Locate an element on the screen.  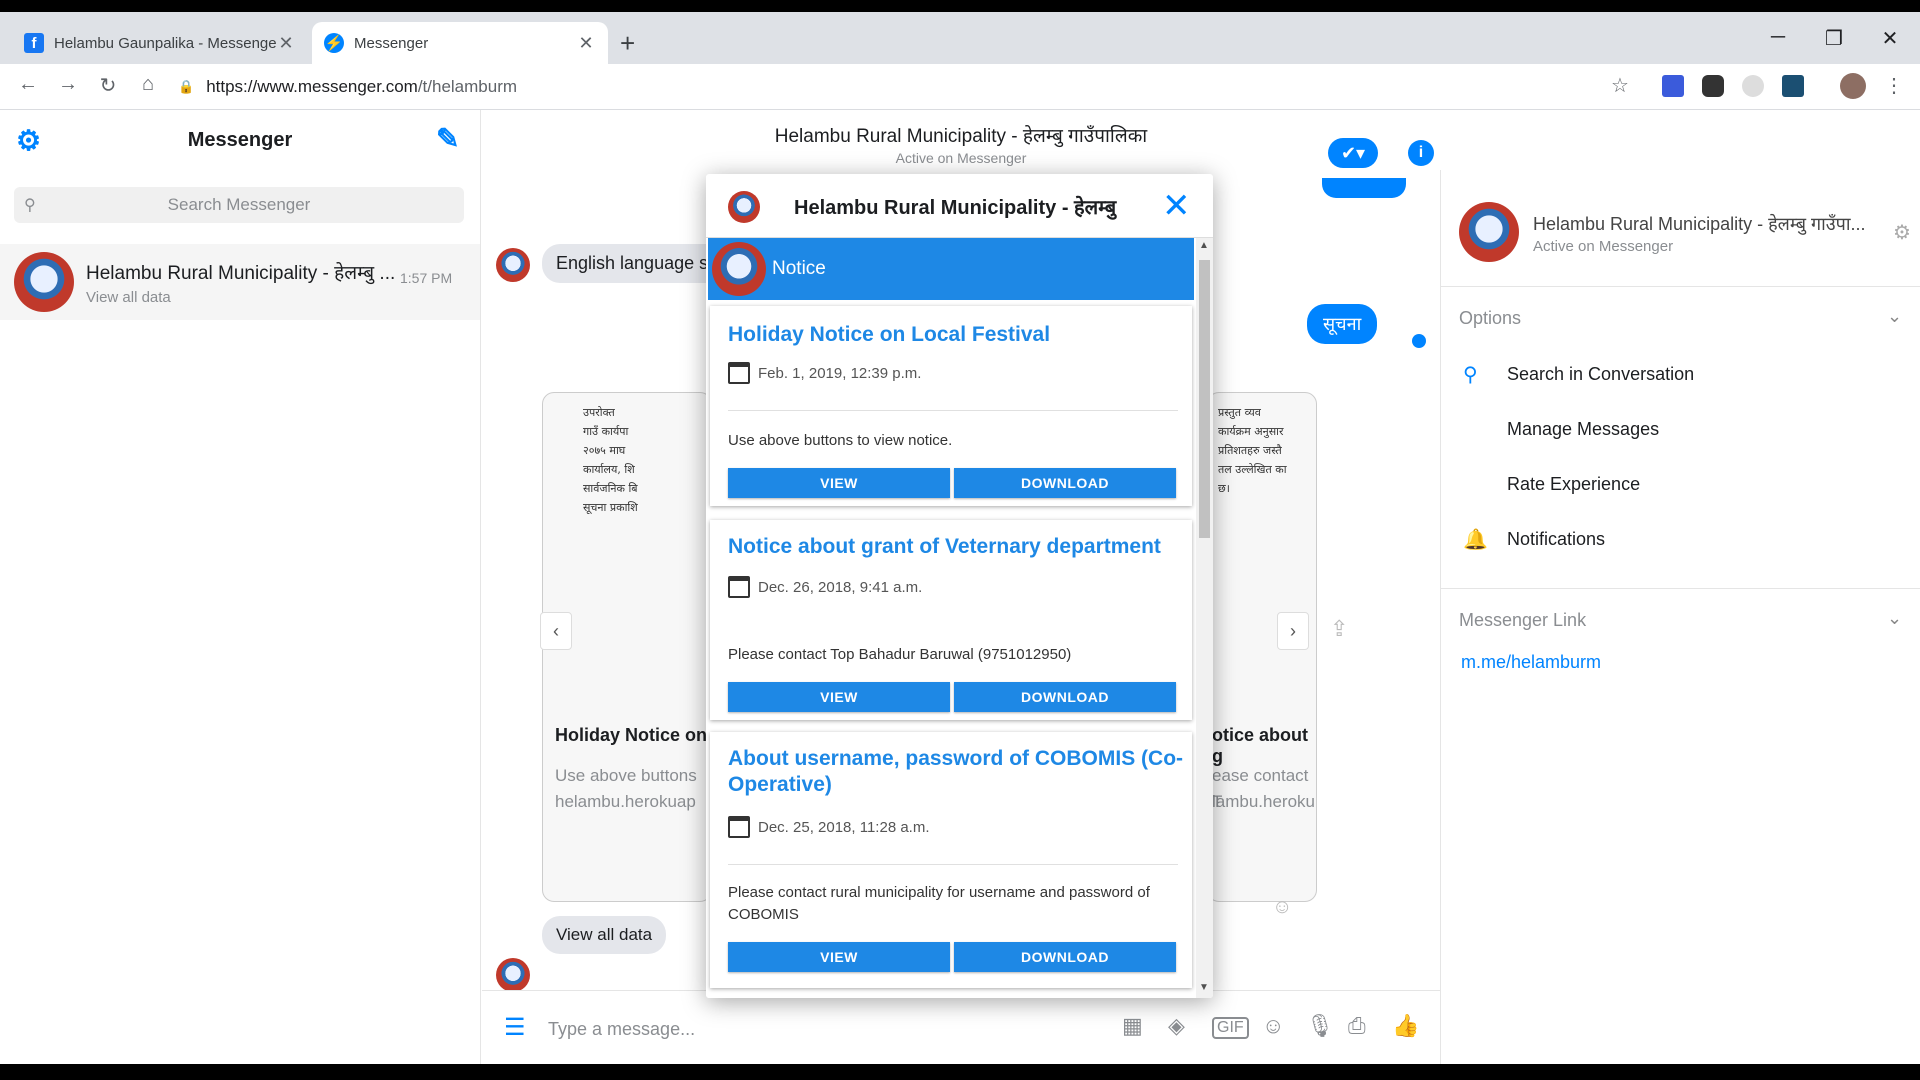
message-bubble: सूचना is located at coordinates (1342, 324).